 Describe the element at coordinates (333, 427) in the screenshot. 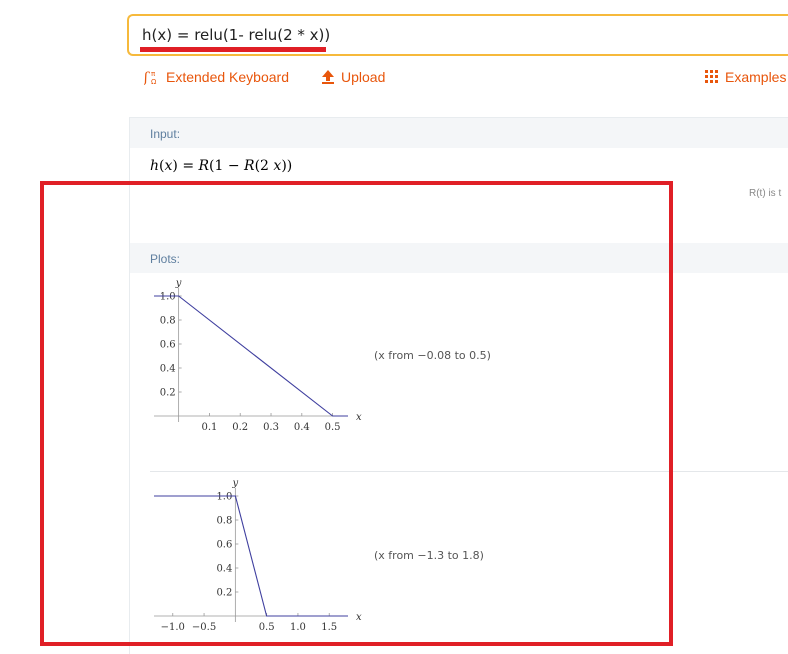

I see `plot-1-x-tick-label-4: 0.5` at that location.